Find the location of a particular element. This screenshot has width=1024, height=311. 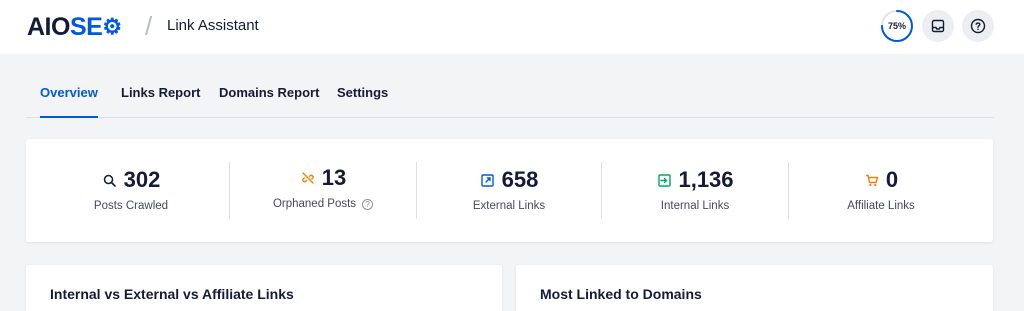

tab-domains-report: Domains Report is located at coordinates (269, 94).